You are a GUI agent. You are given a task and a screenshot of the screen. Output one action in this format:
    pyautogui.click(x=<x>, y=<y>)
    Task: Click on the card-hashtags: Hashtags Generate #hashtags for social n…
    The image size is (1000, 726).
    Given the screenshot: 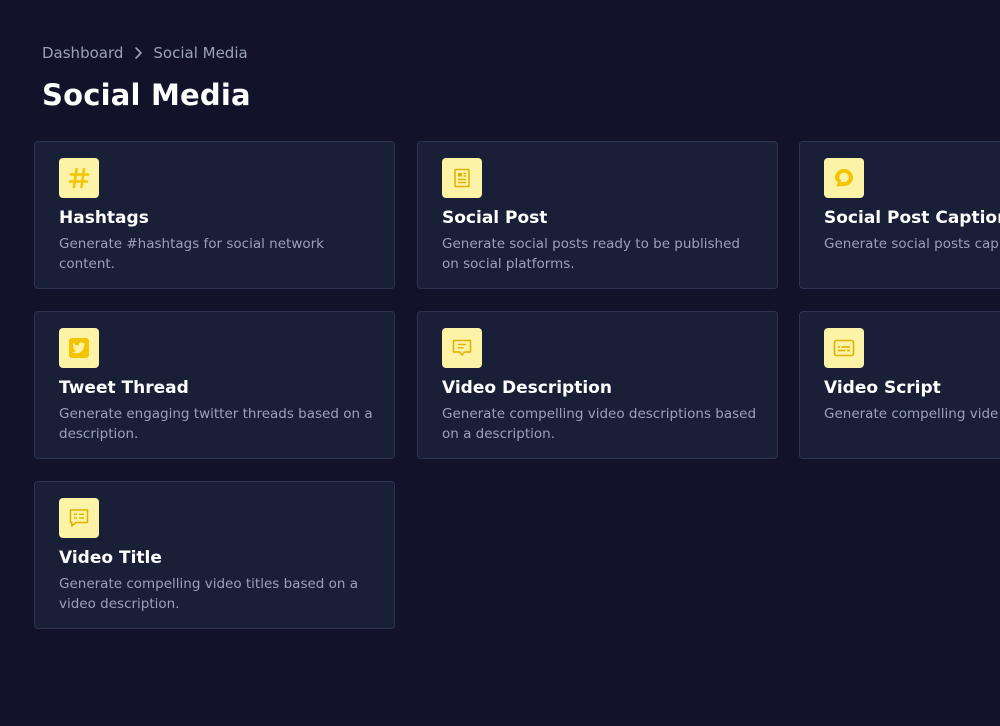 What is the action you would take?
    pyautogui.click(x=214, y=215)
    